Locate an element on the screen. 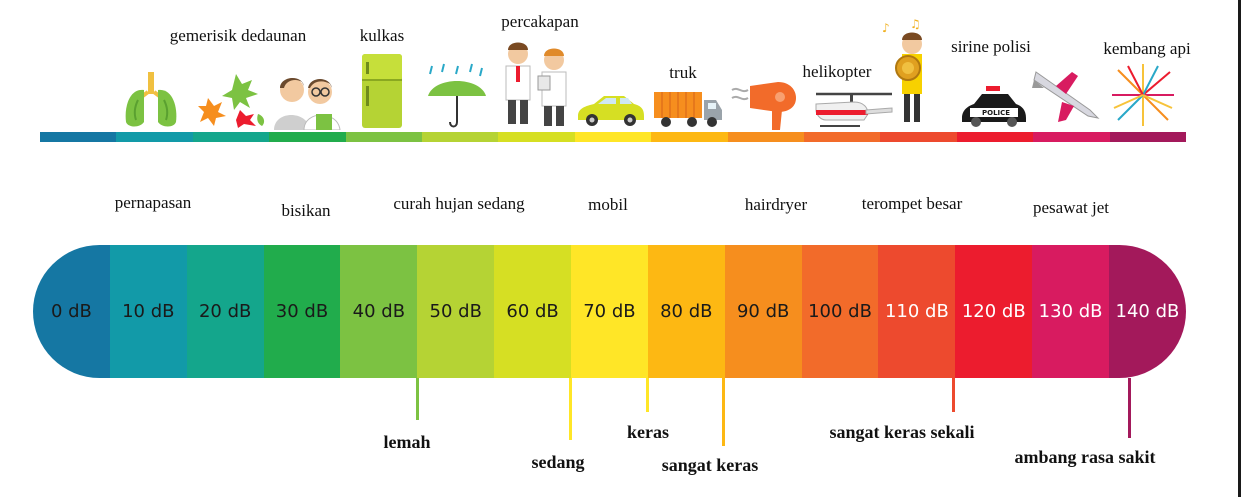  tick-ambang-rasa-sakit is located at coordinates (1129, 408).